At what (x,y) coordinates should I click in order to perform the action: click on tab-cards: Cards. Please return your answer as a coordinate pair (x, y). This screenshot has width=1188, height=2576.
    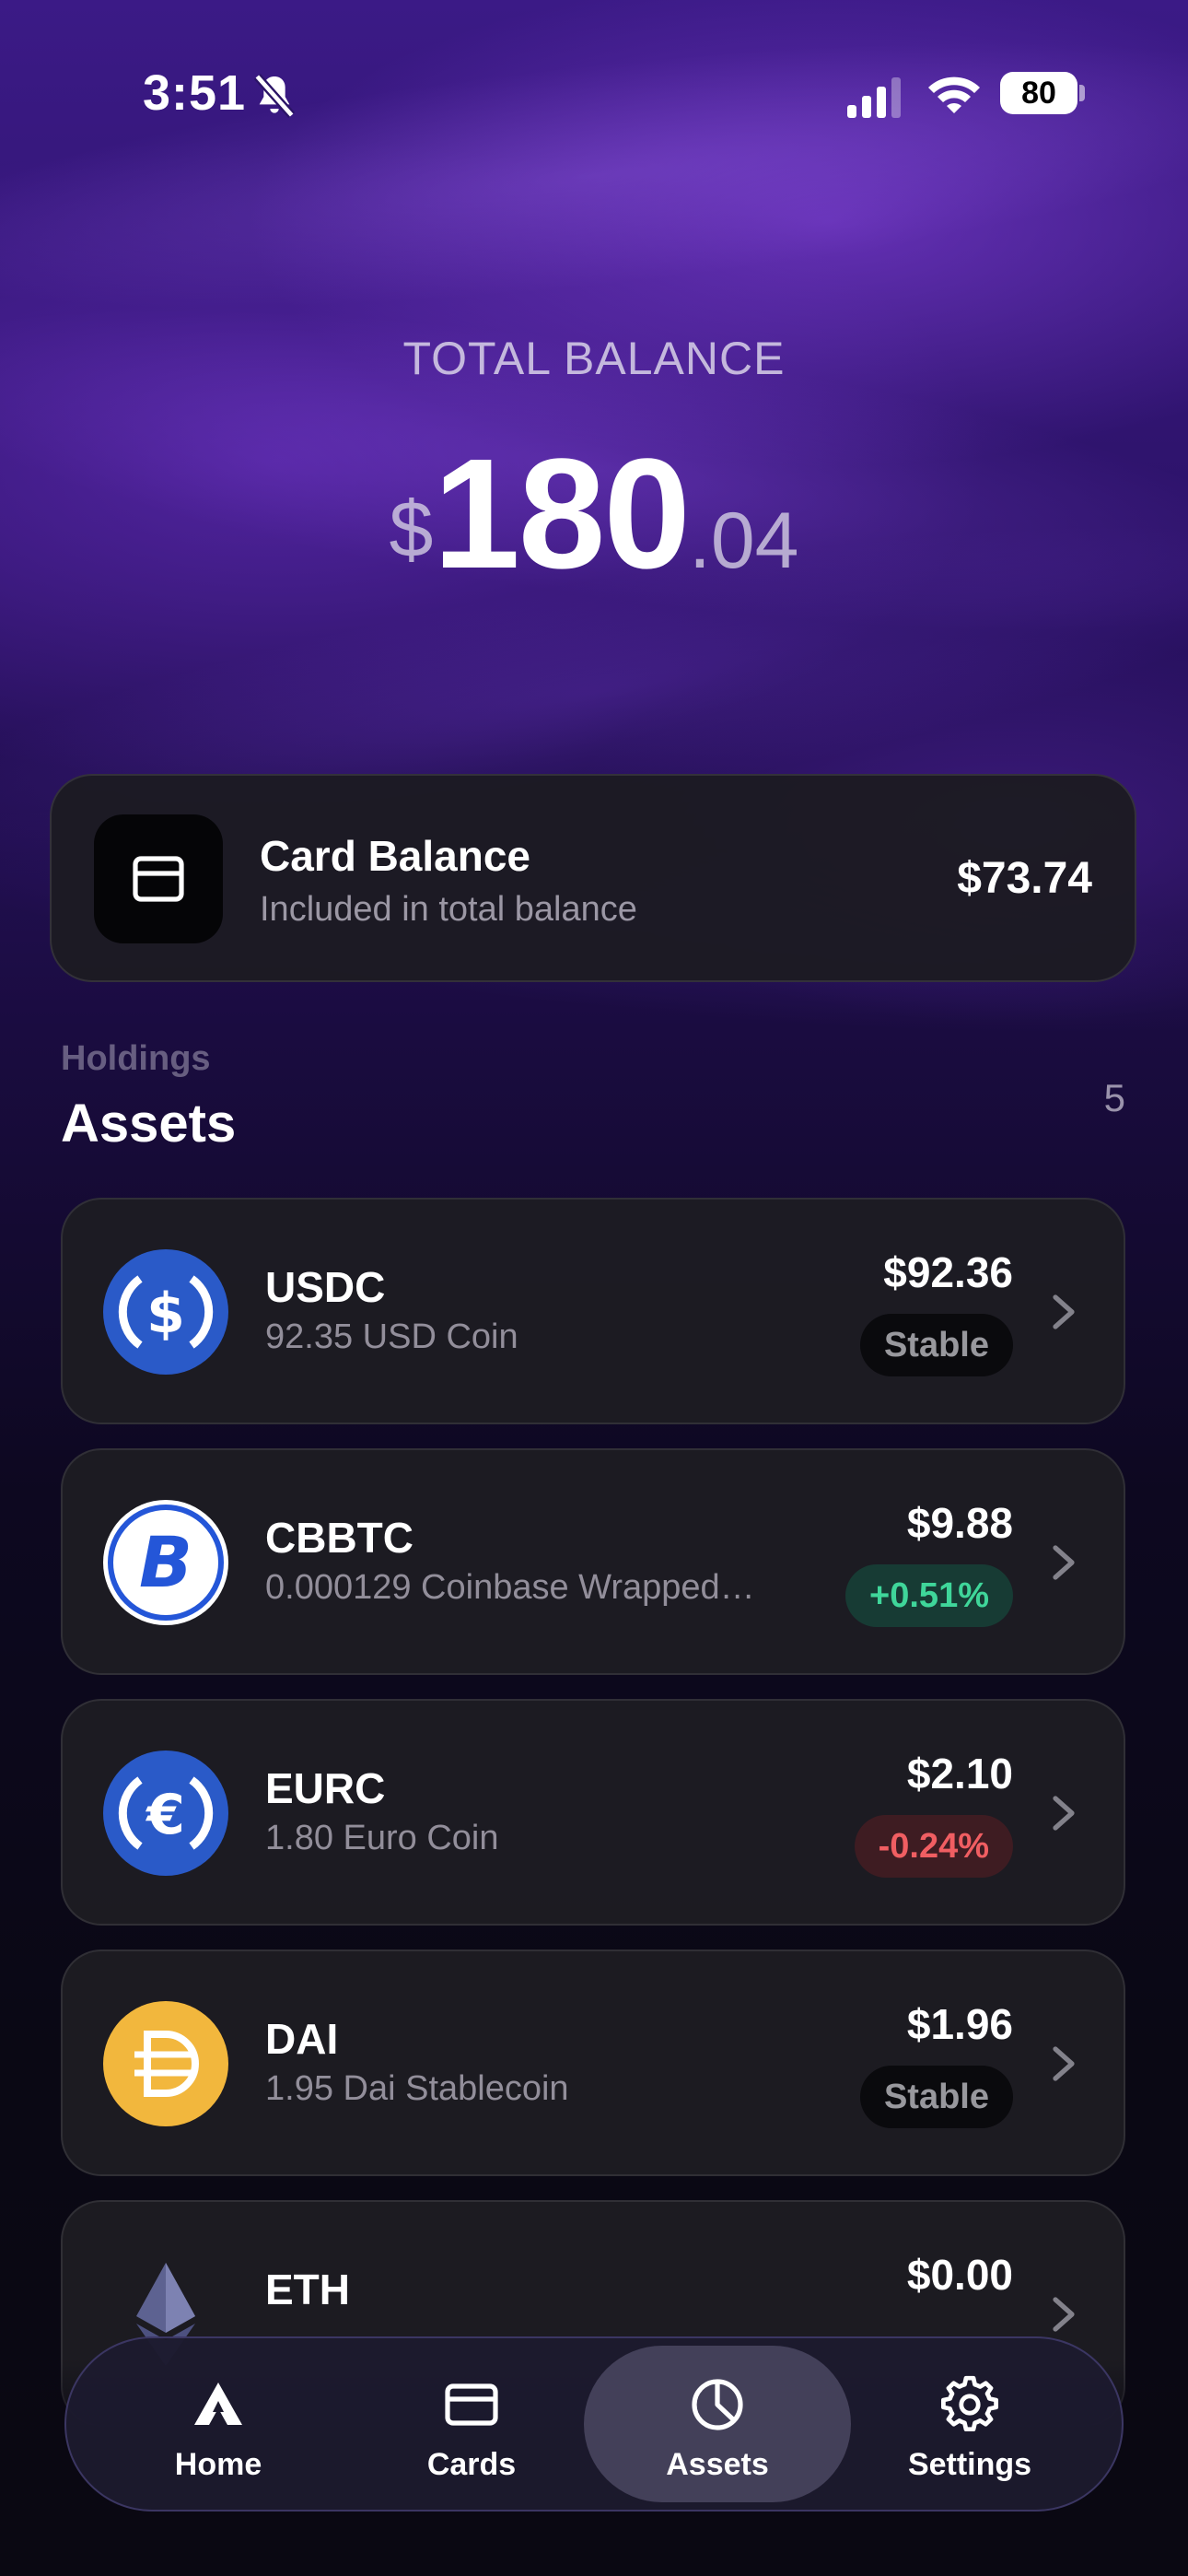
    Looking at the image, I should click on (471, 2424).